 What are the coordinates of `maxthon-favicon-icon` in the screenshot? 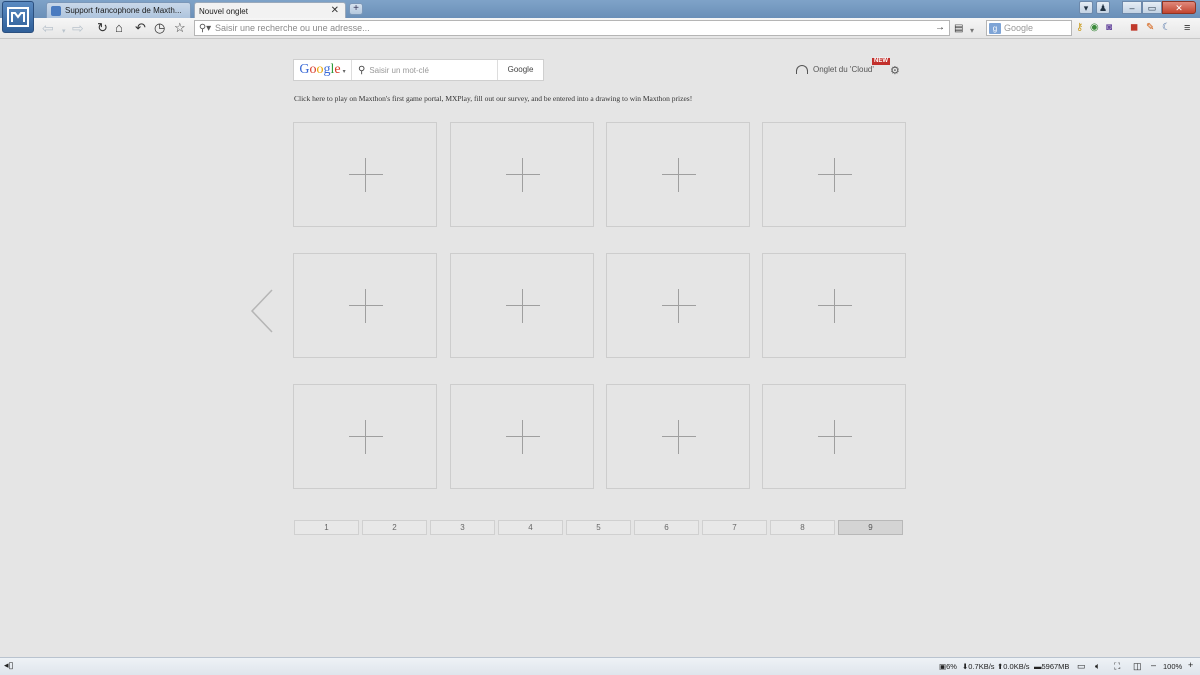 It's located at (56, 10).